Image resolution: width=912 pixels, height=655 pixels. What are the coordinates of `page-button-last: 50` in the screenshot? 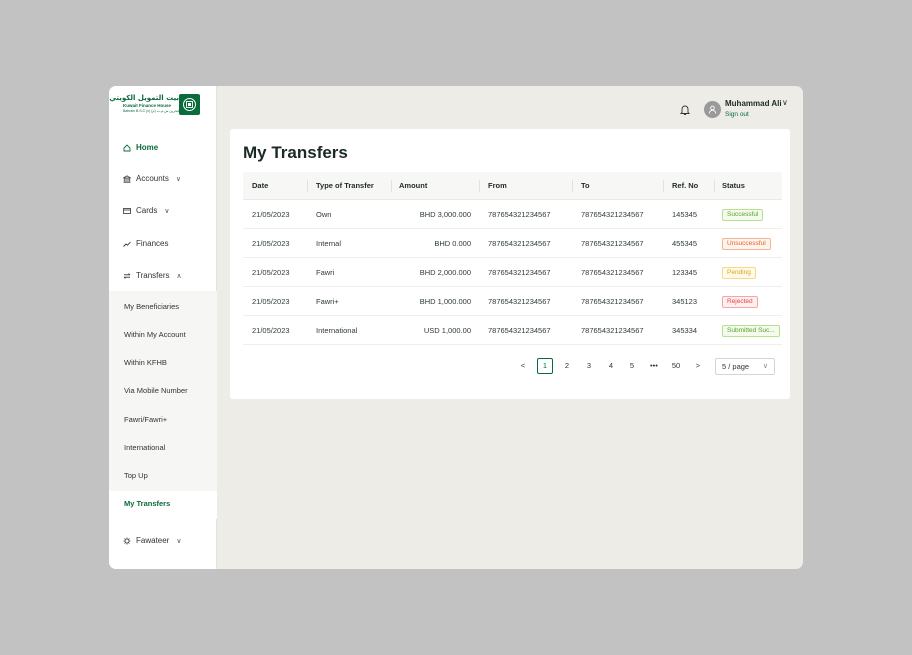 It's located at (676, 366).